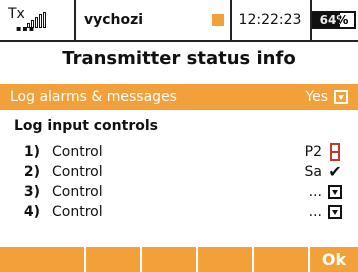 The width and height of the screenshot is (358, 272). Describe the element at coordinates (31, 152) in the screenshot. I see `control-number: 1)` at that location.